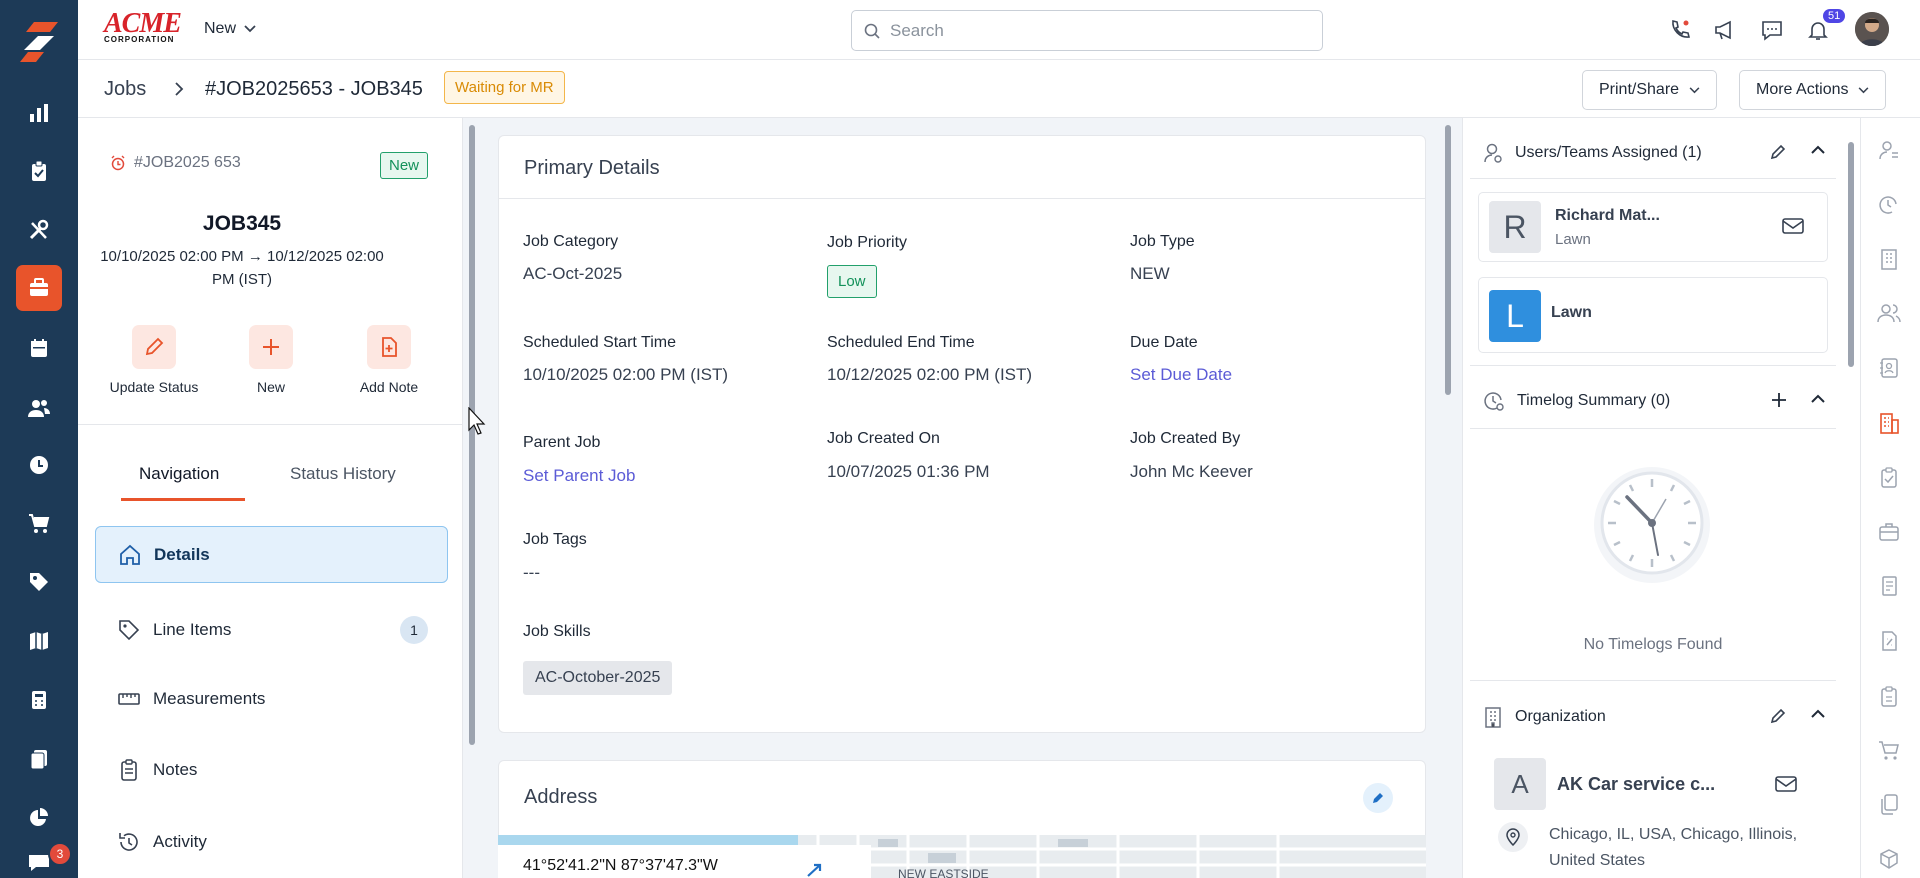 This screenshot has height=878, width=1920. I want to click on add-document-icon, so click(389, 347).